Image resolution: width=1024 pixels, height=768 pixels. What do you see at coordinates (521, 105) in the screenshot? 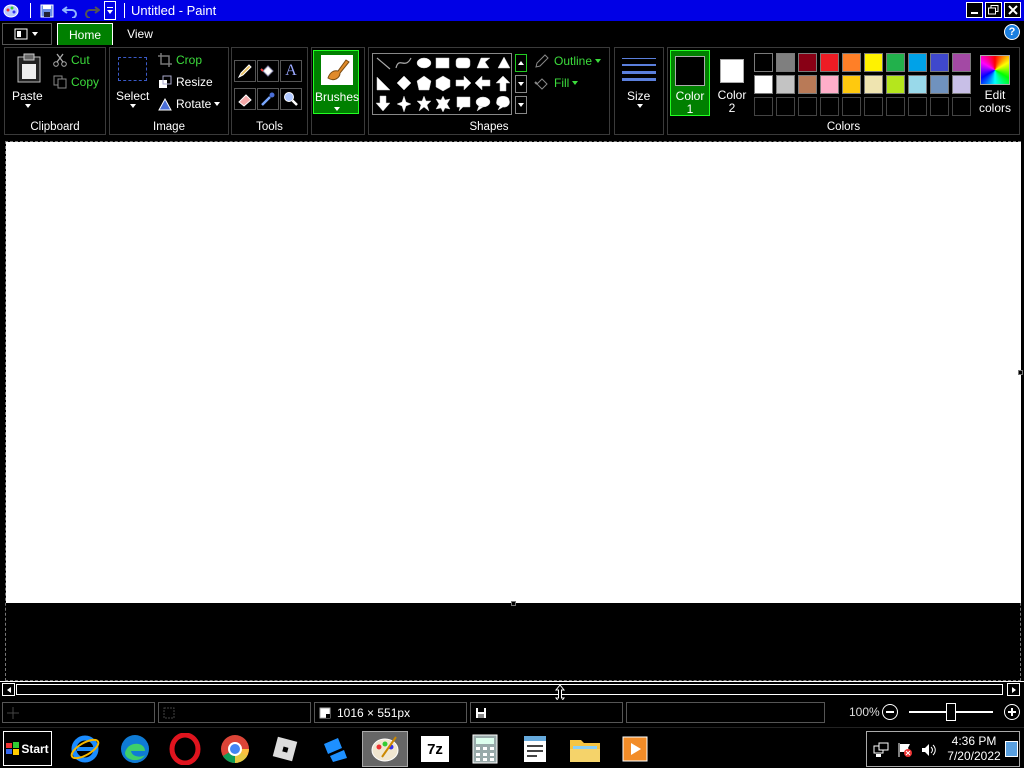
I see `shapes-expand-button` at bounding box center [521, 105].